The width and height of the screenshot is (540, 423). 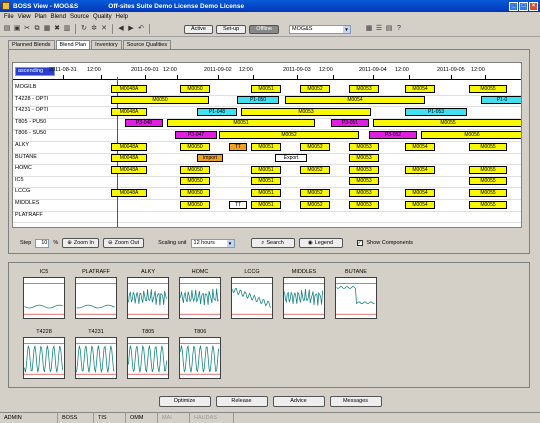 I want to click on help-icon: ?, so click(x=399, y=29).